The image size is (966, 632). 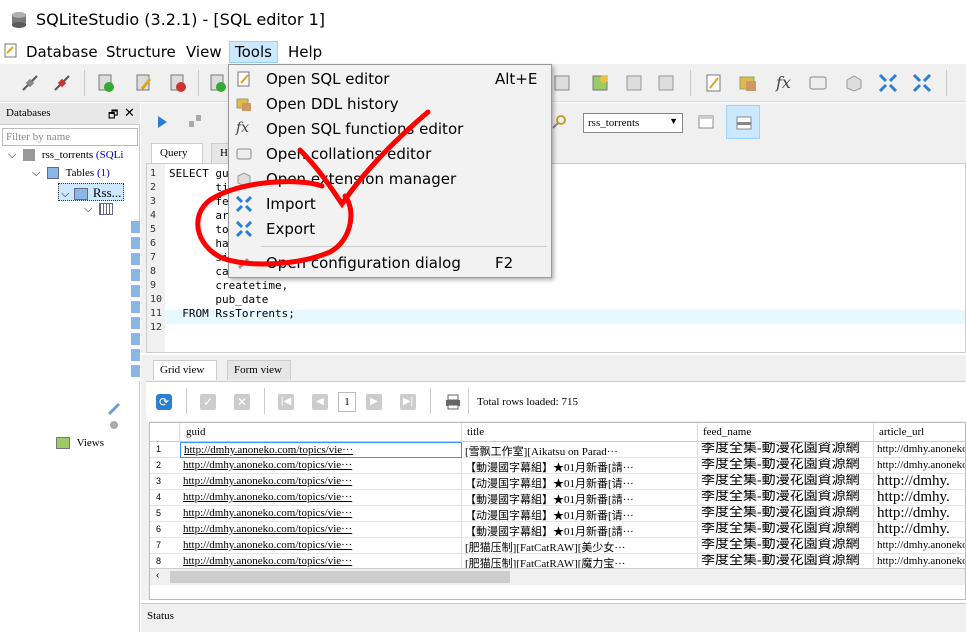 I want to click on views-node: Views, so click(x=80, y=443).